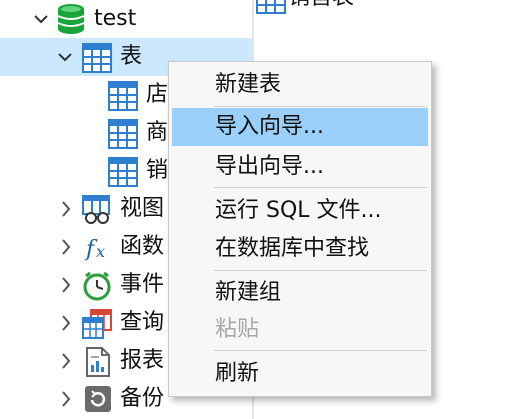  What do you see at coordinates (99, 362) in the screenshot?
I see `report-icon` at bounding box center [99, 362].